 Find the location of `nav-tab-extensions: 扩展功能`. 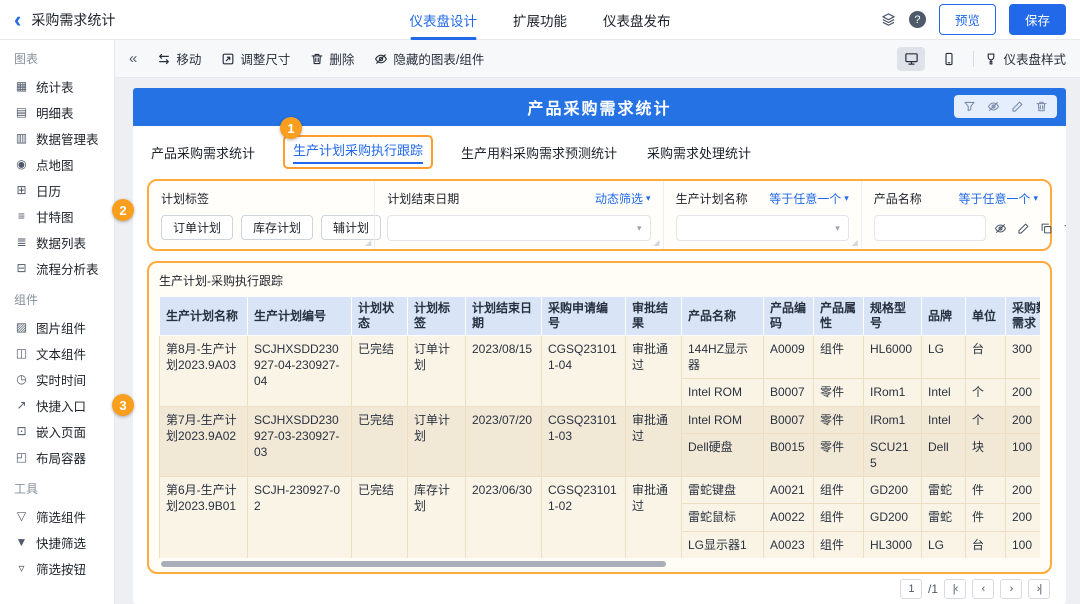

nav-tab-extensions: 扩展功能 is located at coordinates (540, 20).